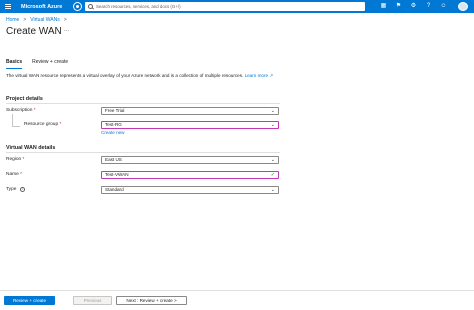  What do you see at coordinates (251, 75) in the screenshot?
I see `learn-more-link-start: Learn` at bounding box center [251, 75].